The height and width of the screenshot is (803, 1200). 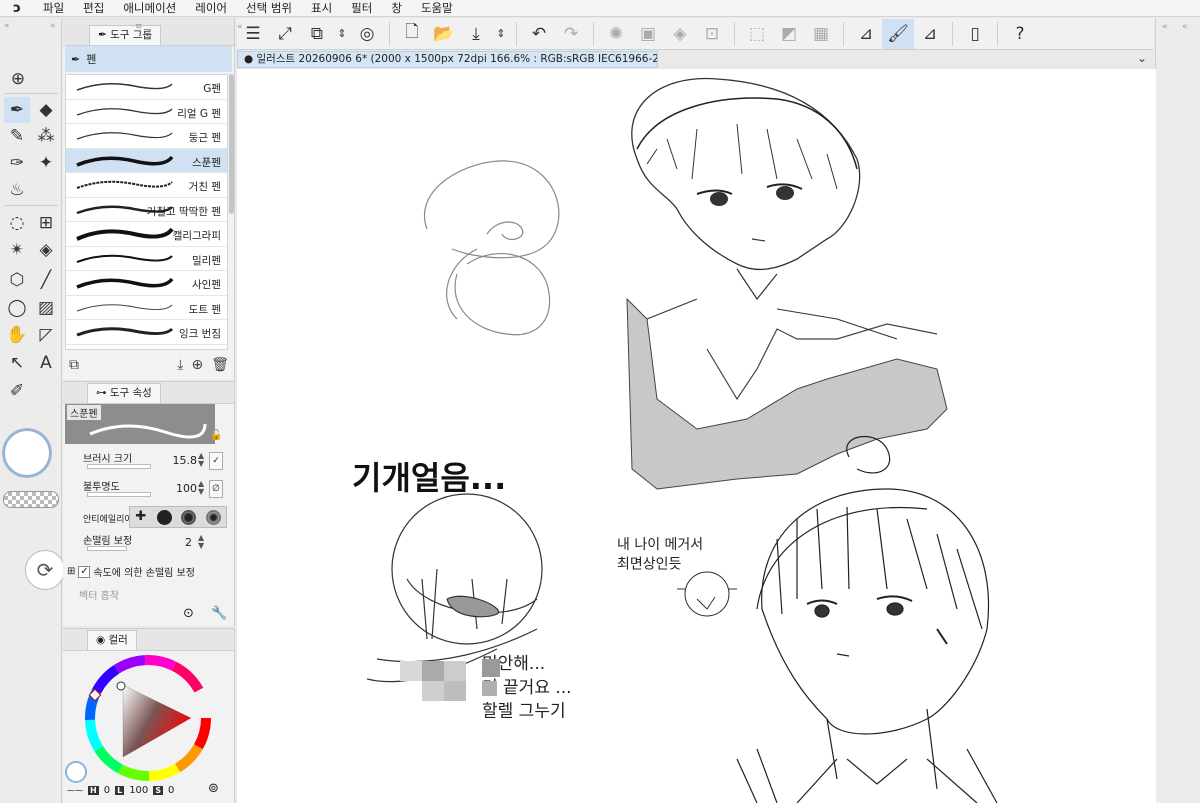 What do you see at coordinates (189, 517) in the screenshot?
I see `antialias-medium-icon` at bounding box center [189, 517].